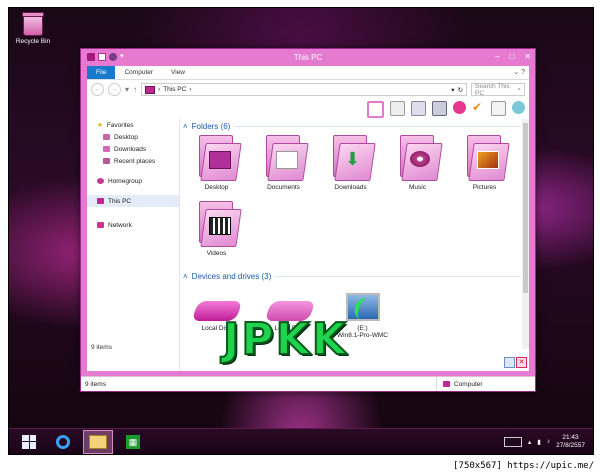 The height and width of the screenshot is (473, 600). Describe the element at coordinates (570, 442) in the screenshot. I see `clock: 21:43 27/8/2557` at that location.